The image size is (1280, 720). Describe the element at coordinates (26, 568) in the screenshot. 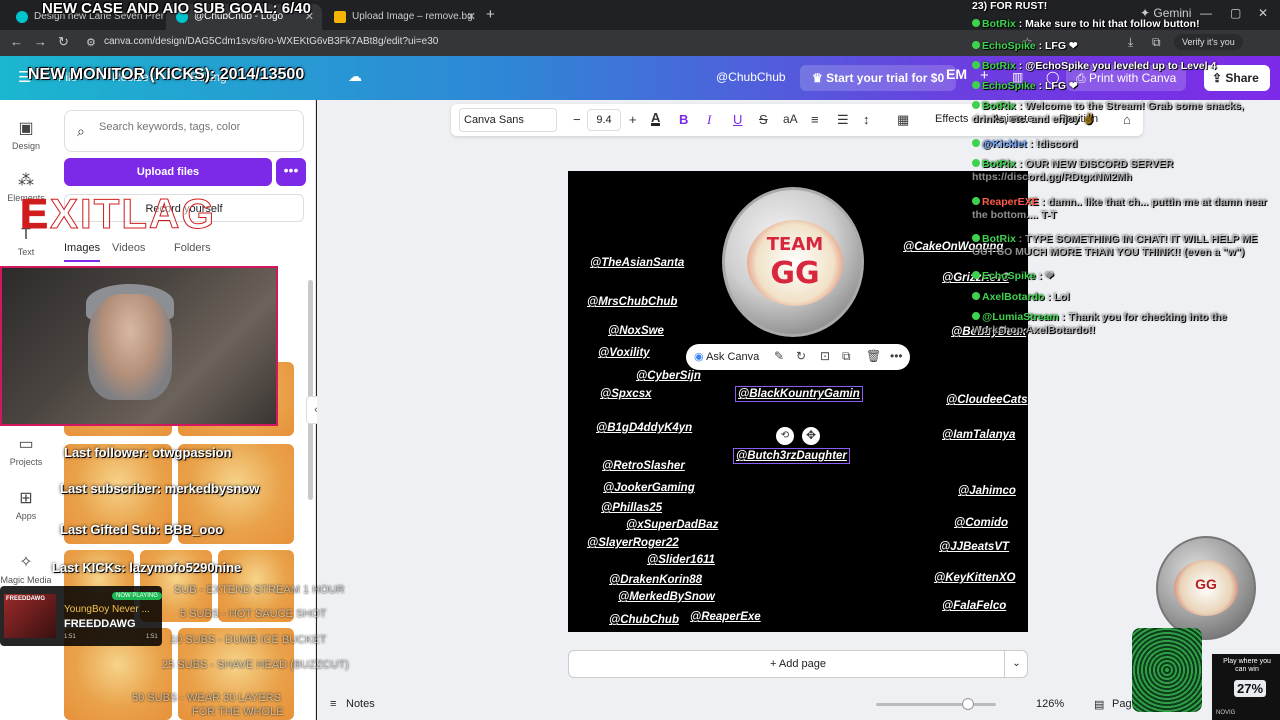

I see `rail-item-magic-media: ✧ Magic Media` at that location.